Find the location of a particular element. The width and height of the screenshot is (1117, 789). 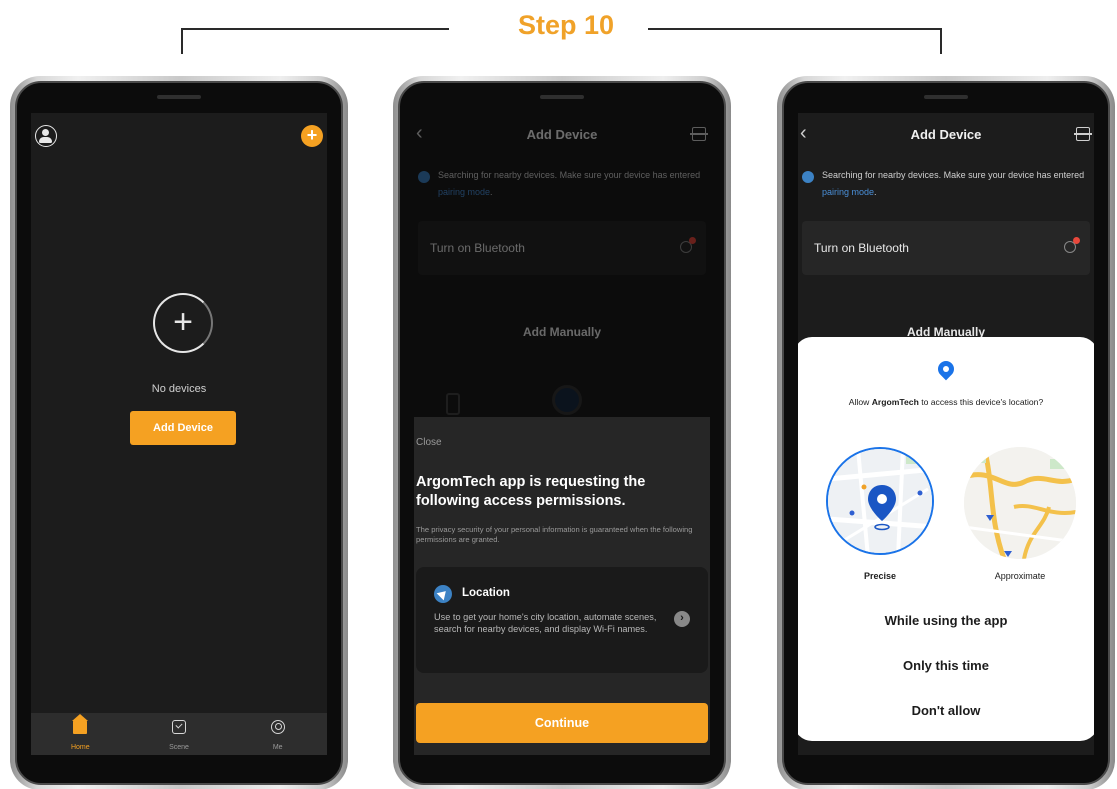

approximate-map-icon is located at coordinates (1020, 503).